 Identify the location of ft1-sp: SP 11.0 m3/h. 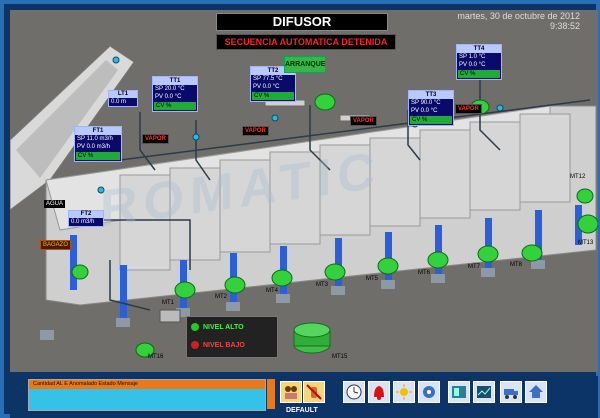
(95, 139).